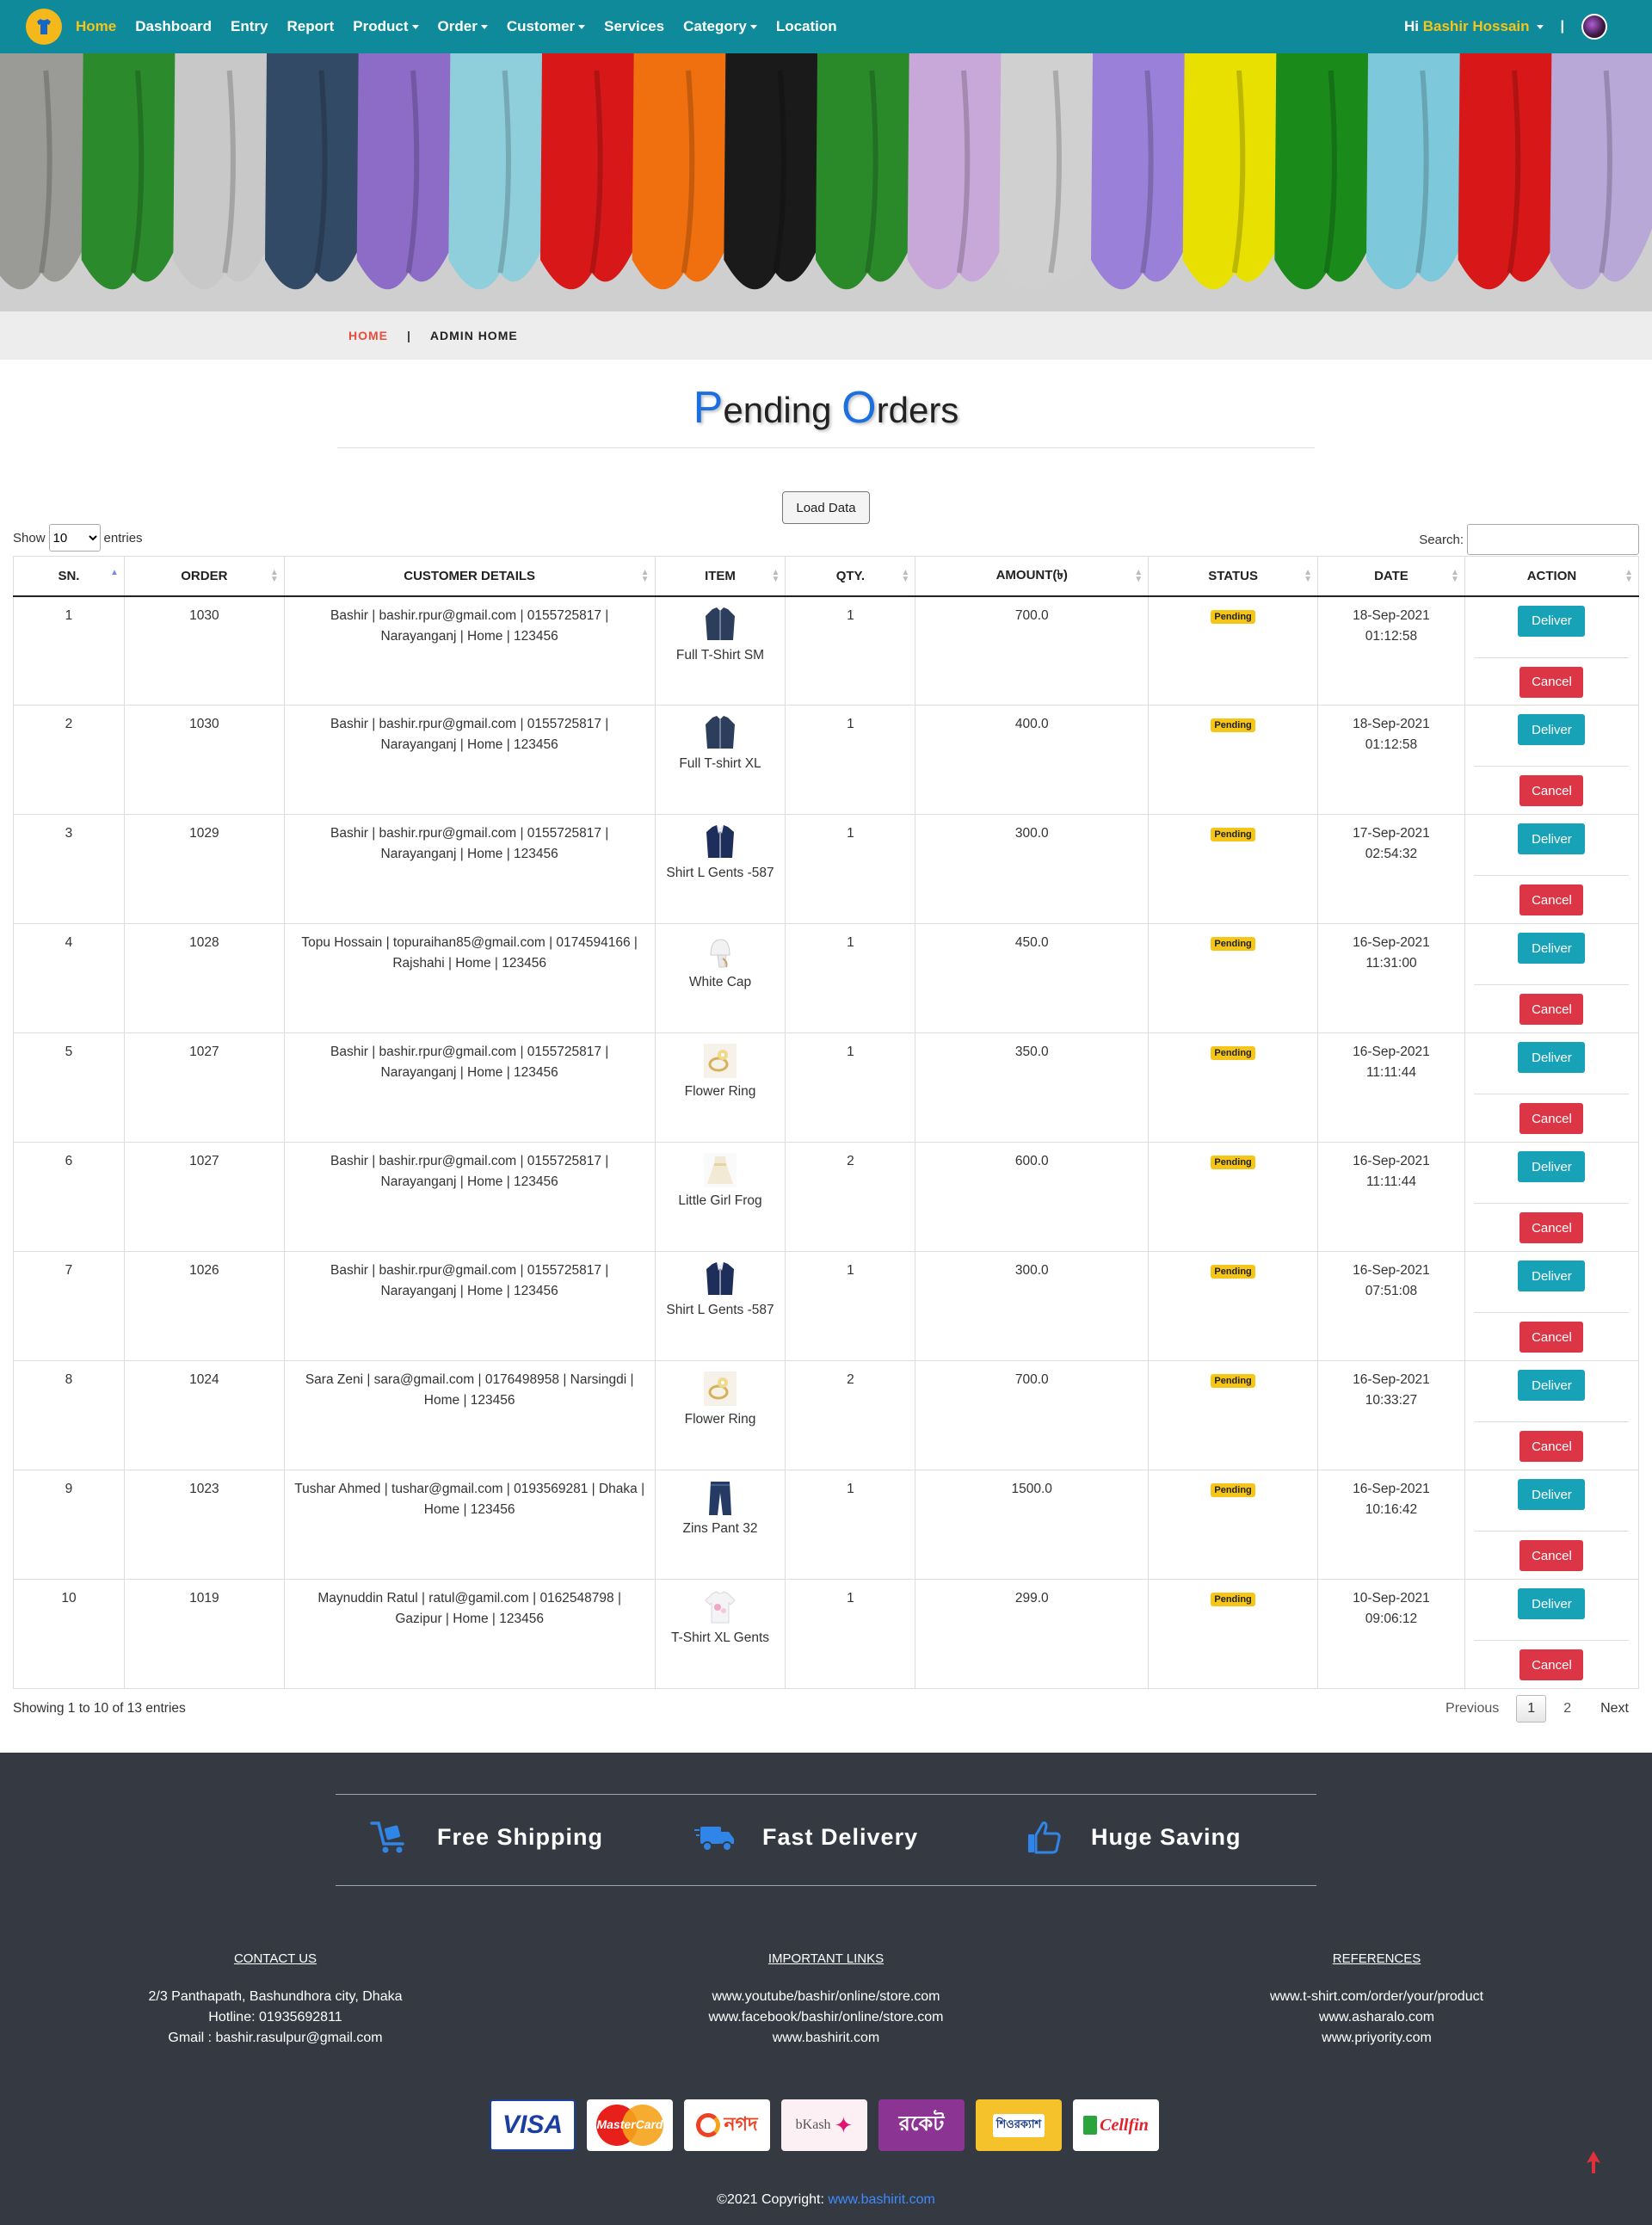  I want to click on pagination-previous: Previous, so click(1472, 1709).